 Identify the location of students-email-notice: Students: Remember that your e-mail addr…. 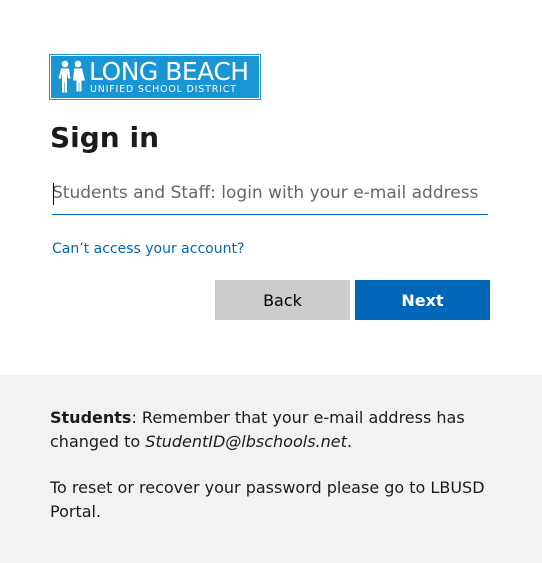
(270, 430).